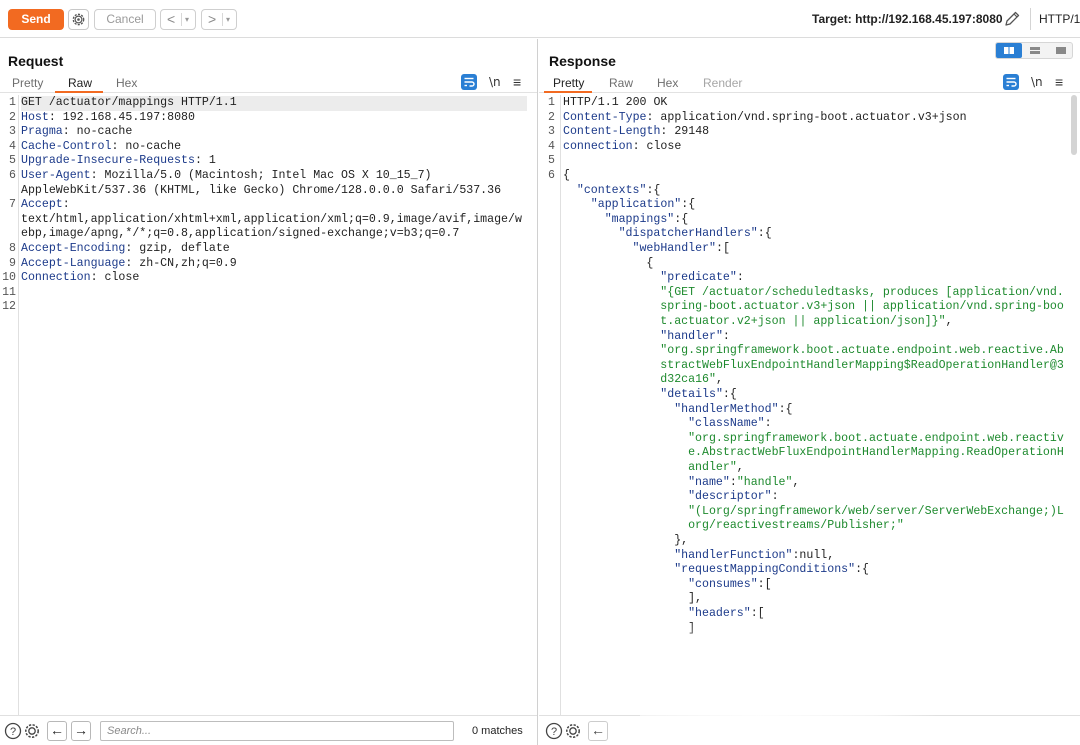 This screenshot has height=745, width=1080. Describe the element at coordinates (219, 19) in the screenshot. I see `history-forward-button: > ▾` at that location.